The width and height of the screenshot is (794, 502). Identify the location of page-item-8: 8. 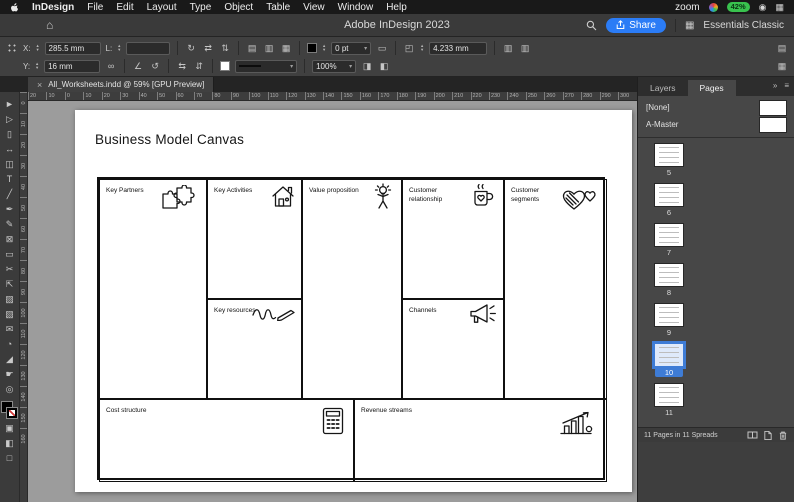
(716, 284).